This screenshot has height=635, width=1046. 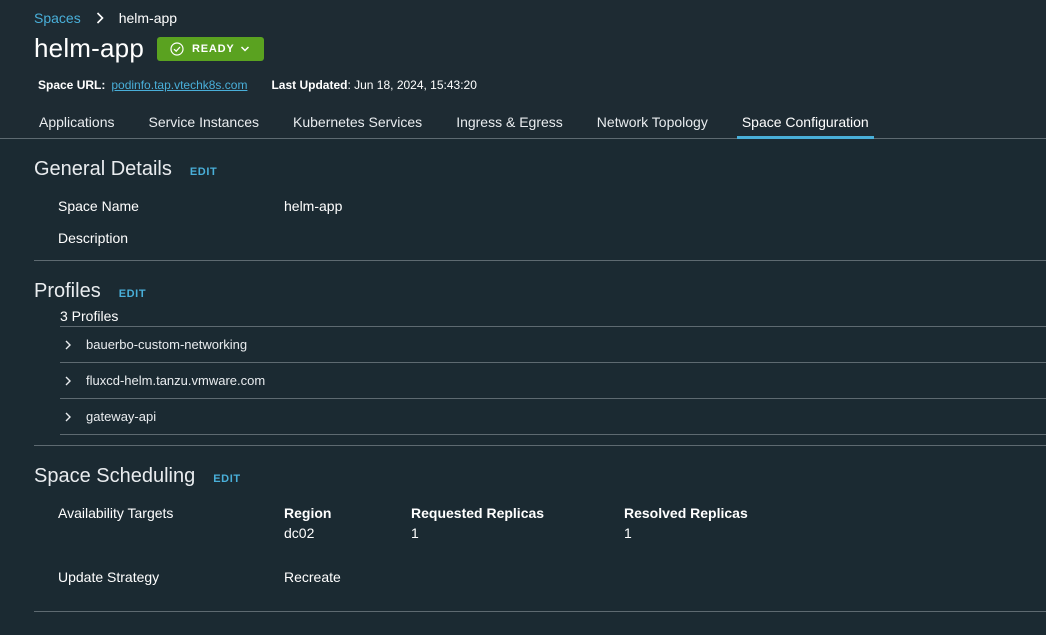 What do you see at coordinates (357, 122) in the screenshot?
I see `tab-kubernetes-services: Kubernetes Services` at bounding box center [357, 122].